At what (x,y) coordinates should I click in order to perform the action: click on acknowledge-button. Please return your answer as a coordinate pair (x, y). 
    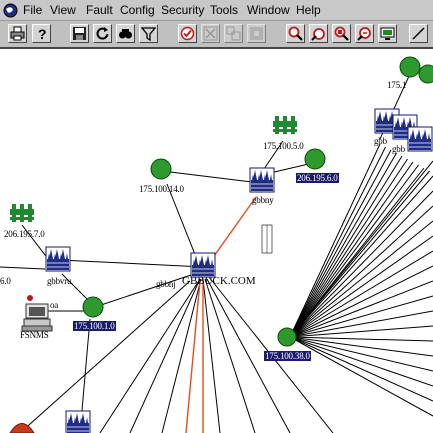
    Looking at the image, I should click on (187, 33).